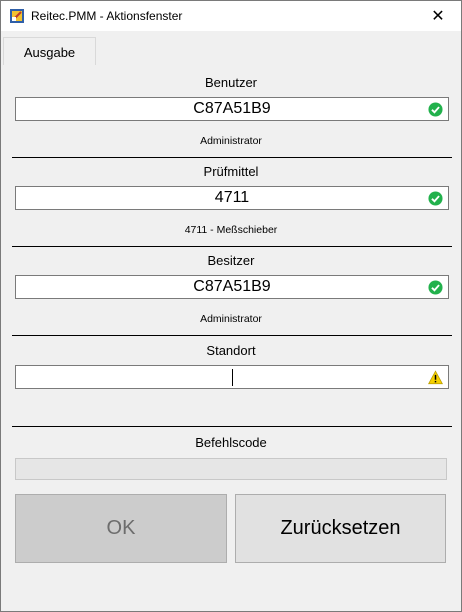 This screenshot has height=612, width=462. I want to click on benutzer-field: C87A51B9, so click(232, 109).